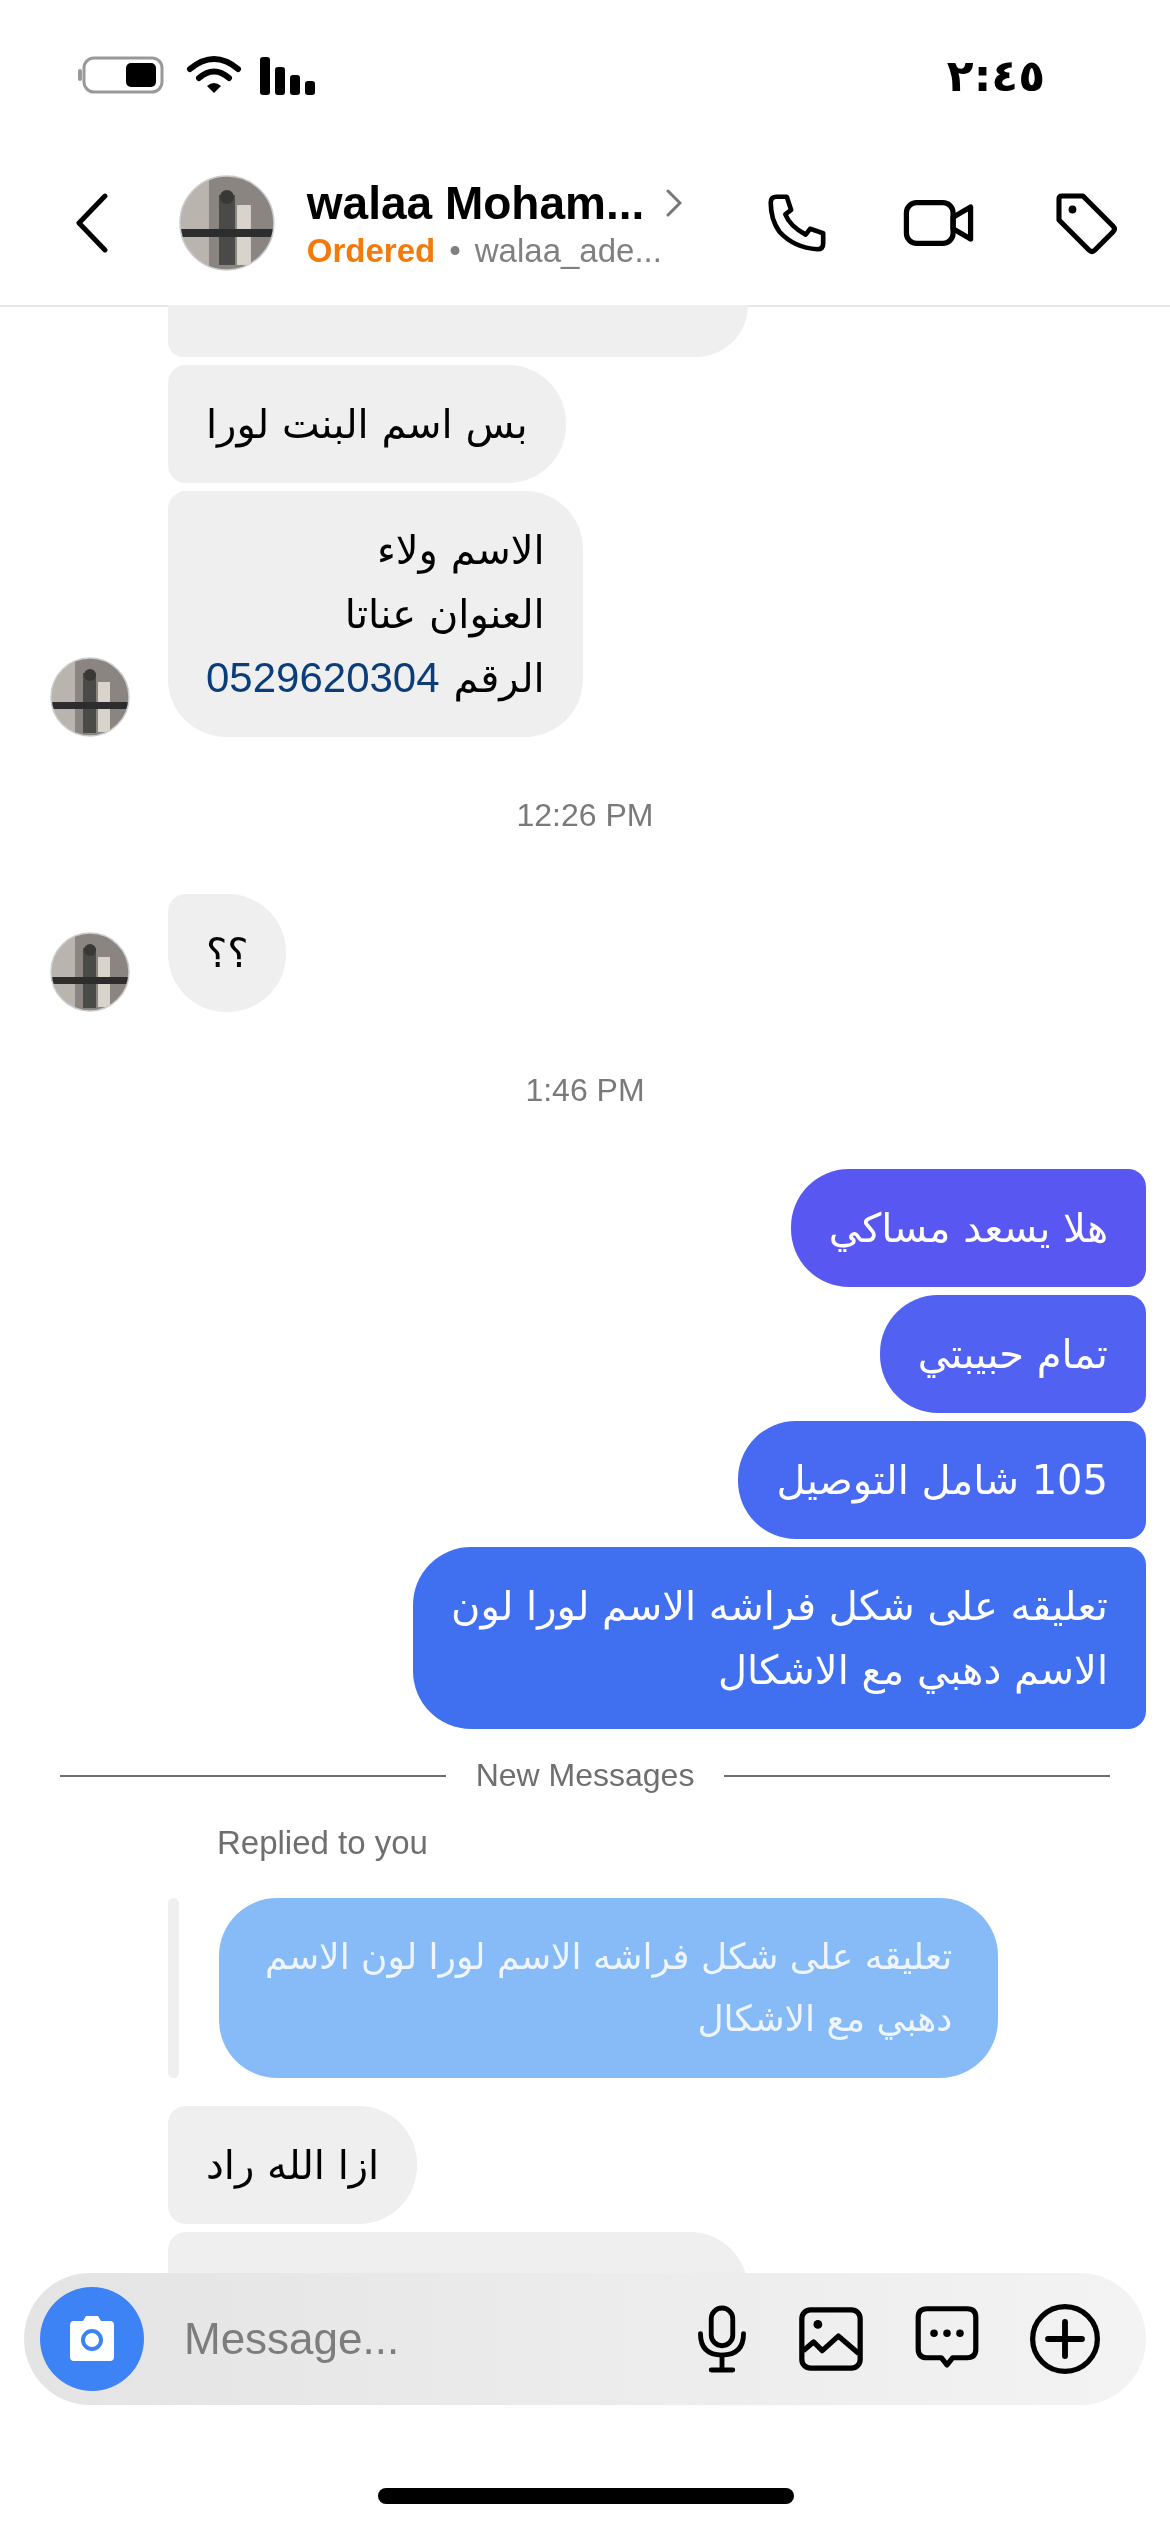  Describe the element at coordinates (831, 2339) in the screenshot. I see `image-icon` at that location.